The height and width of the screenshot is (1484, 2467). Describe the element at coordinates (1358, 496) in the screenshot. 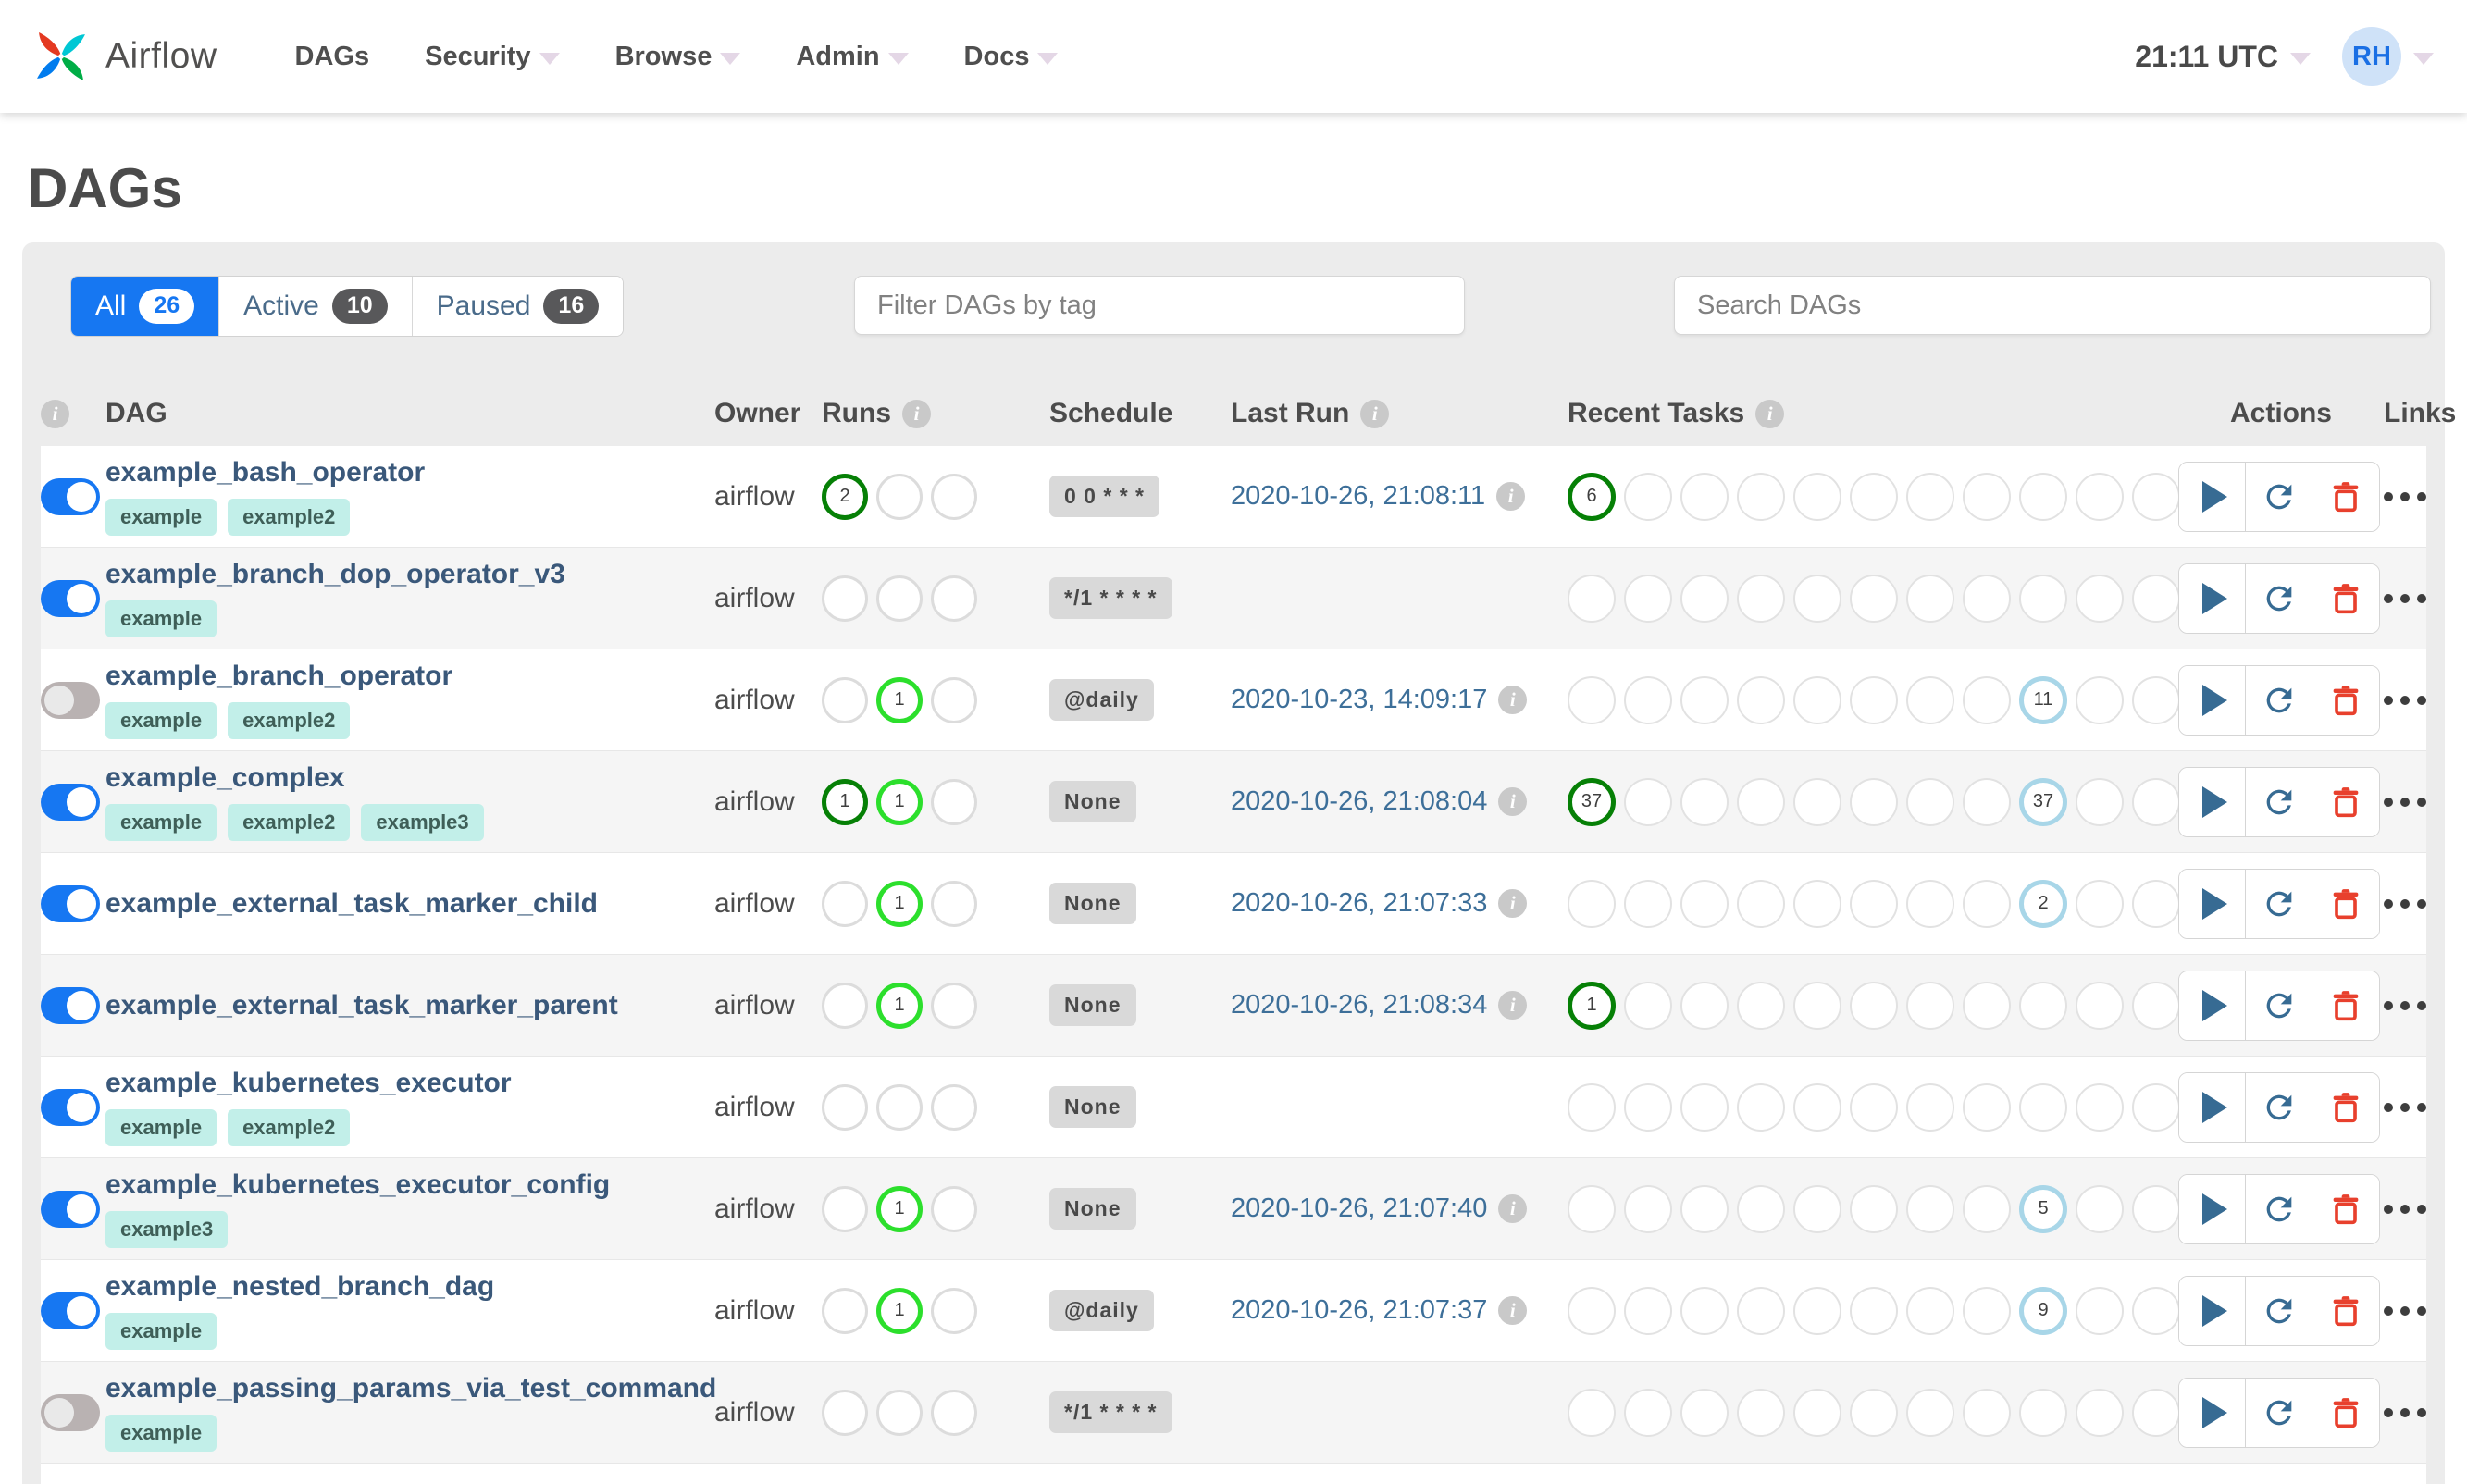

I see `last-run-link: 2020-10-26, 21:08:11` at that location.